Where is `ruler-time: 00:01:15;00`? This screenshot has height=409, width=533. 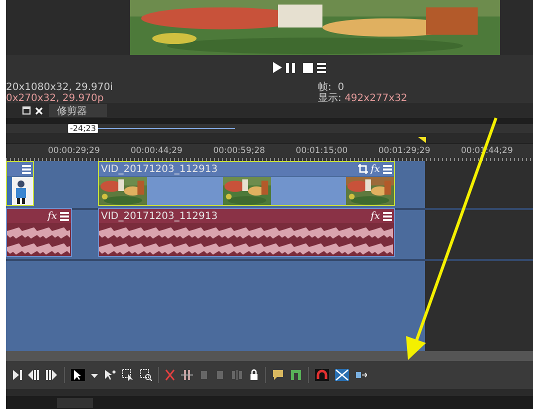 ruler-time: 00:01:15;00 is located at coordinates (322, 151).